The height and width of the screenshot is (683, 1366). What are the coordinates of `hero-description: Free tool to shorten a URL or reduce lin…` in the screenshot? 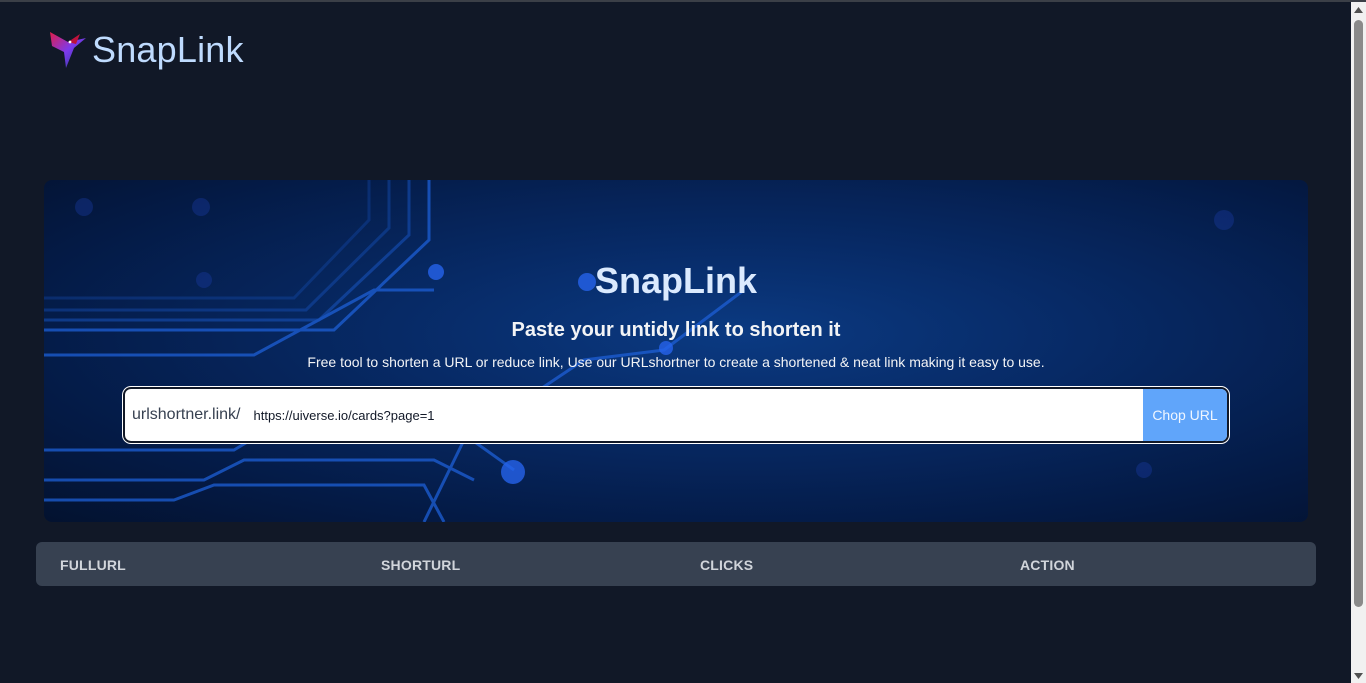 It's located at (676, 362).